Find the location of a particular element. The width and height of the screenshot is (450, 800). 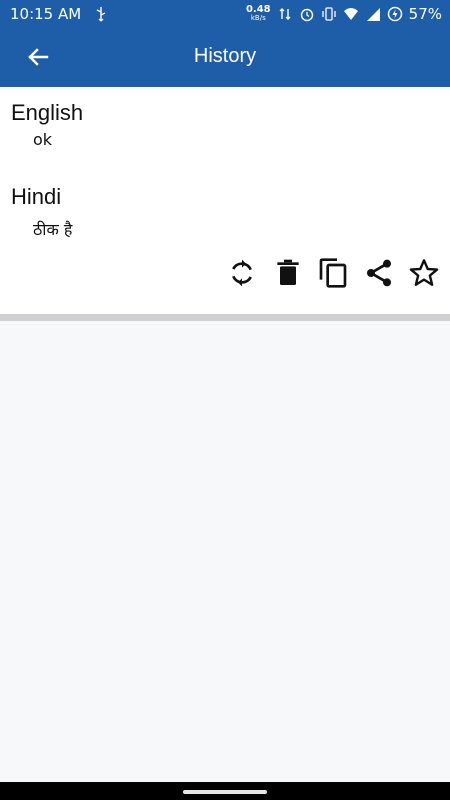

target-language-label: Hindi is located at coordinates (36, 196).